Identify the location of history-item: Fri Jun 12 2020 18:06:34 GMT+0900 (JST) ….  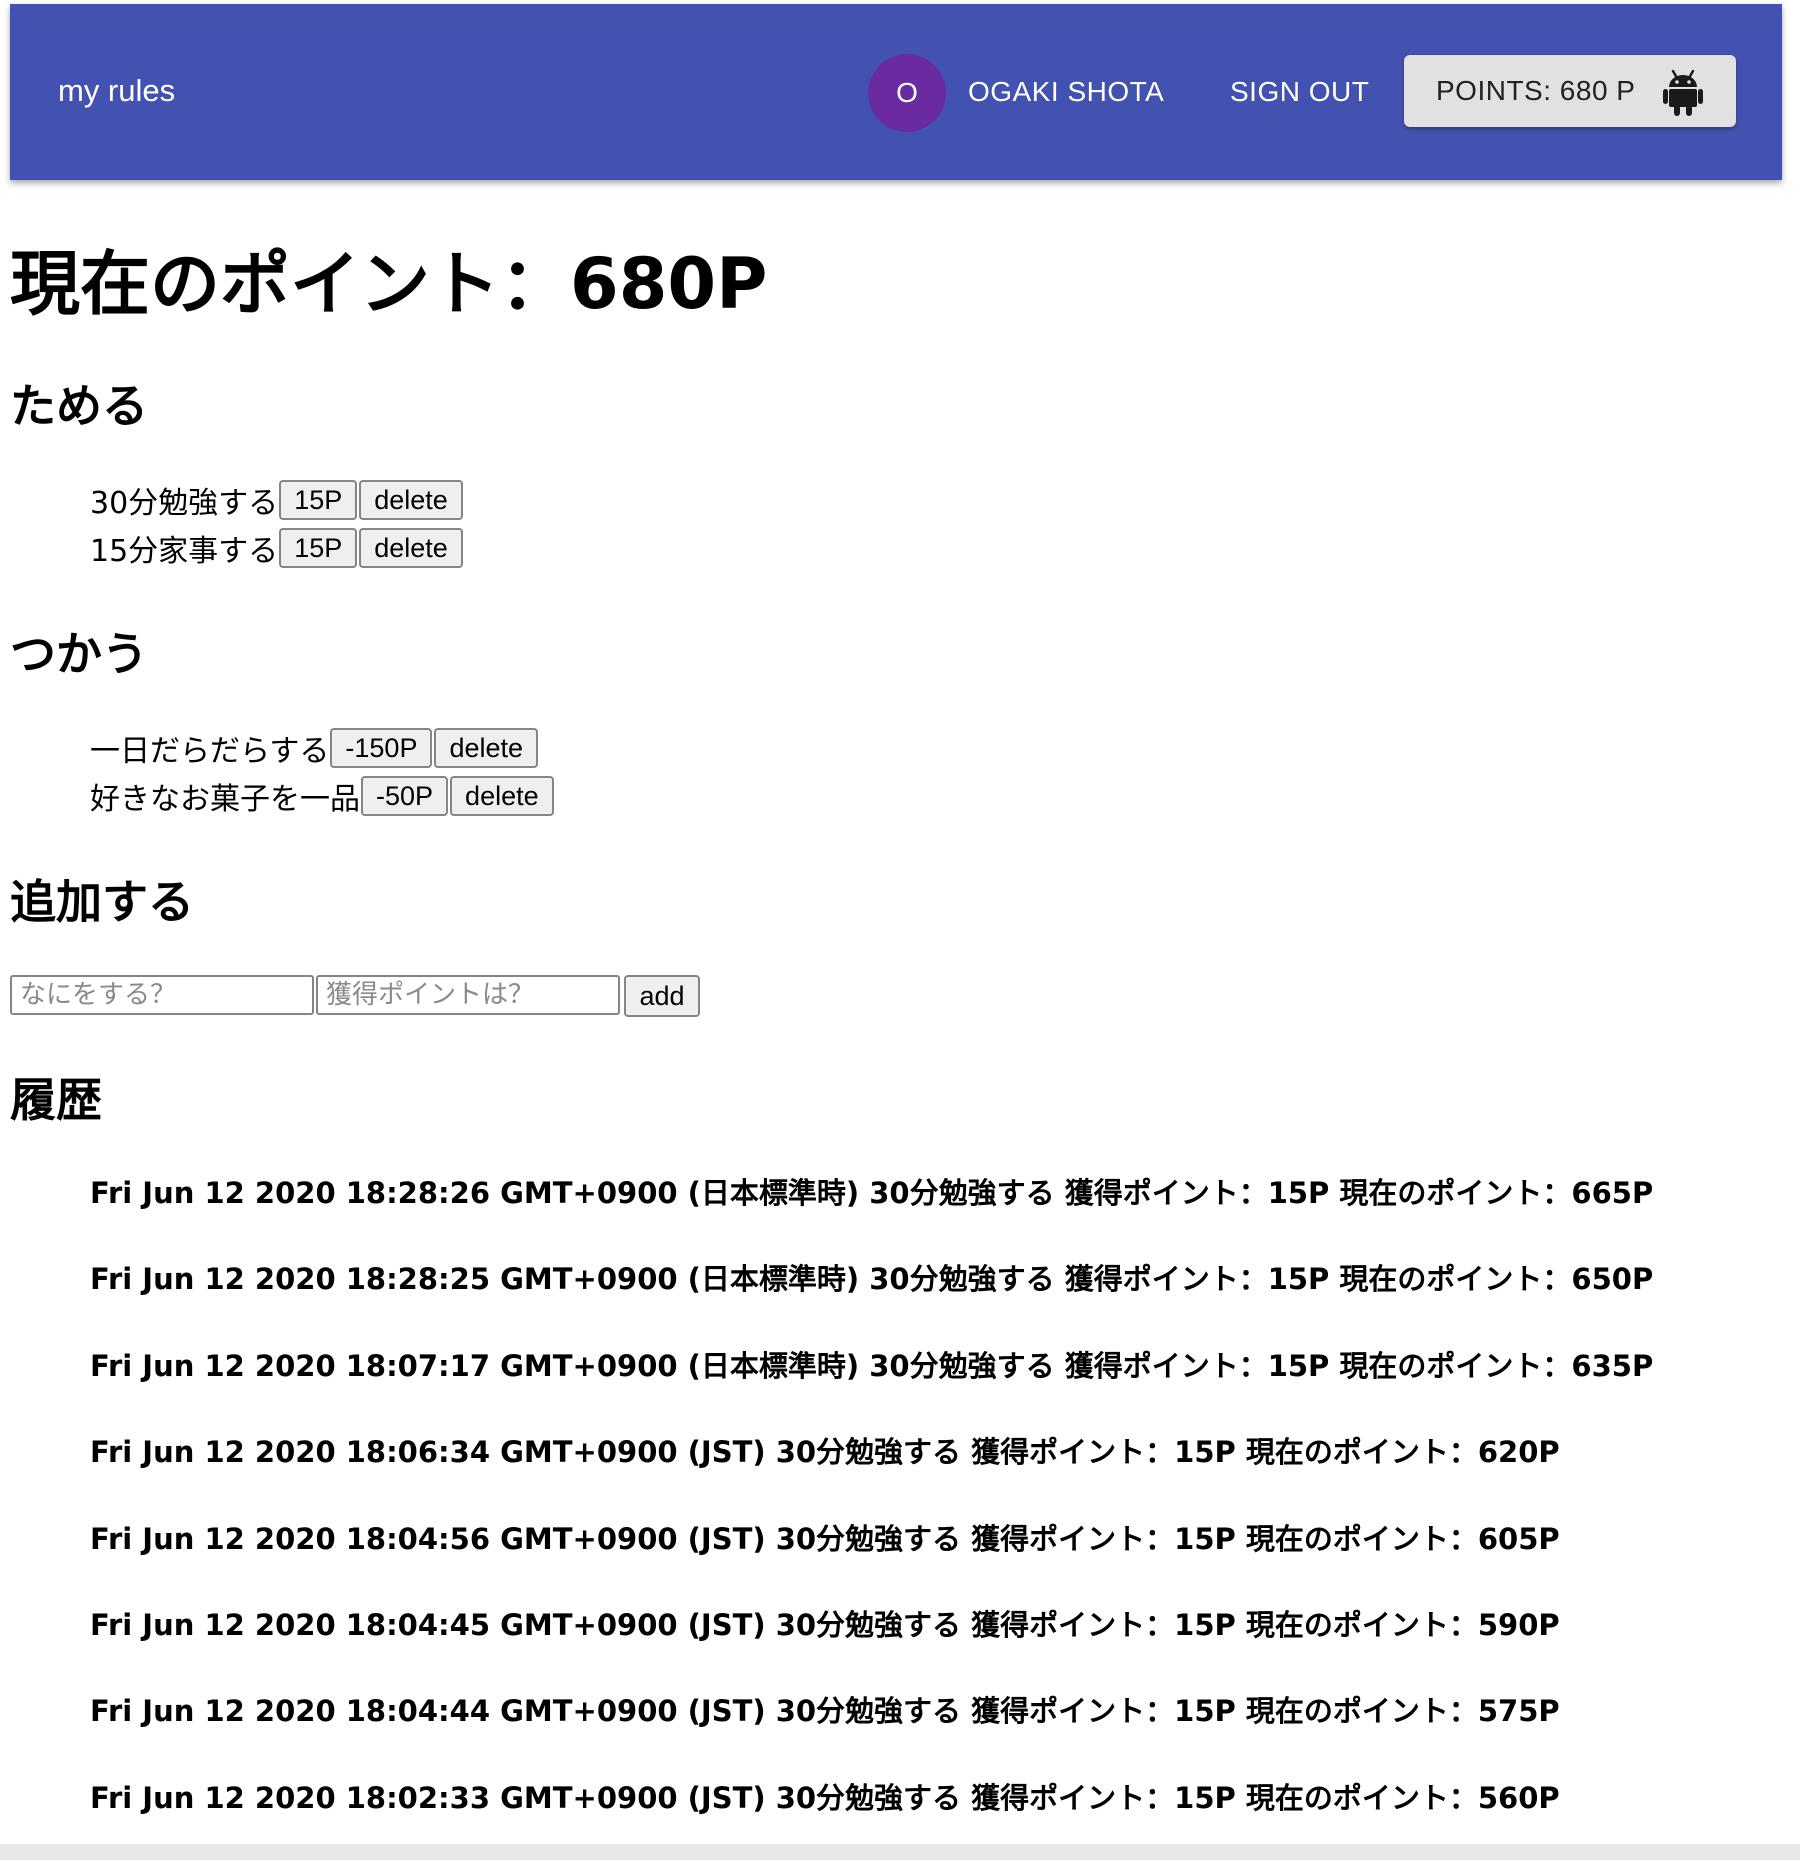
(825, 1452).